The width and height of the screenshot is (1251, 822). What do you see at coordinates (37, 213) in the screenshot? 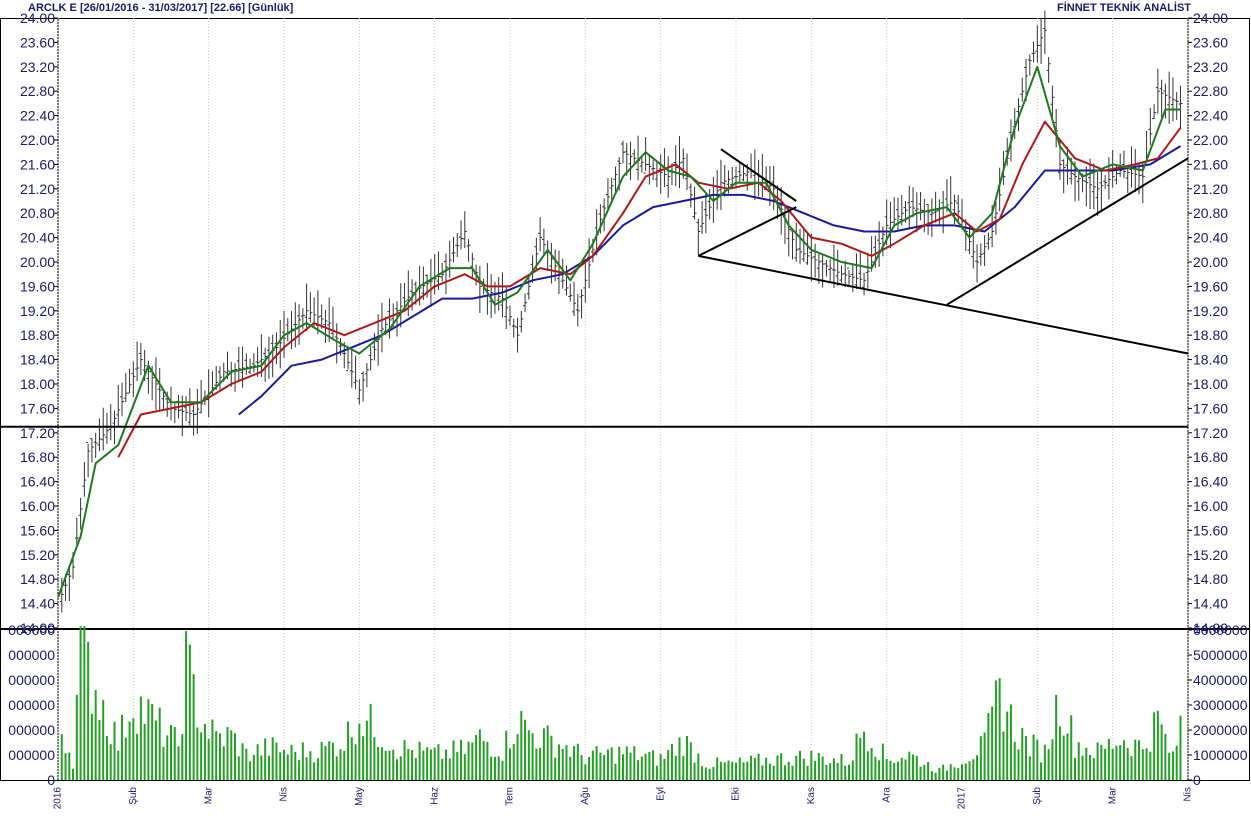
I see `y-tick-label-left: 20.80` at bounding box center [37, 213].